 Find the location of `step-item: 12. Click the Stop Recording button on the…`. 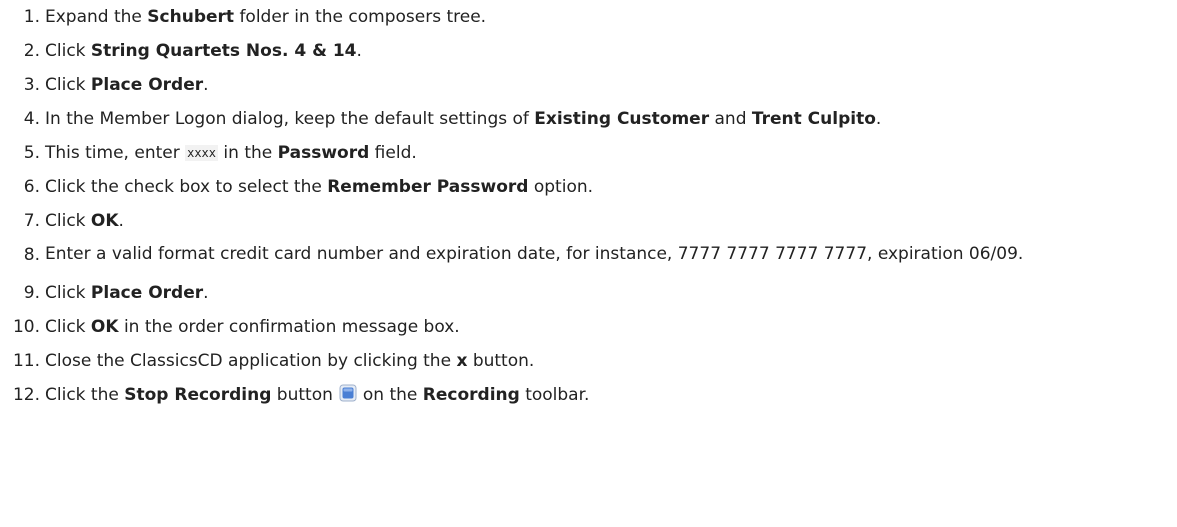

step-item: 12. Click the Stop Recording button on the… is located at coordinates (588, 395).